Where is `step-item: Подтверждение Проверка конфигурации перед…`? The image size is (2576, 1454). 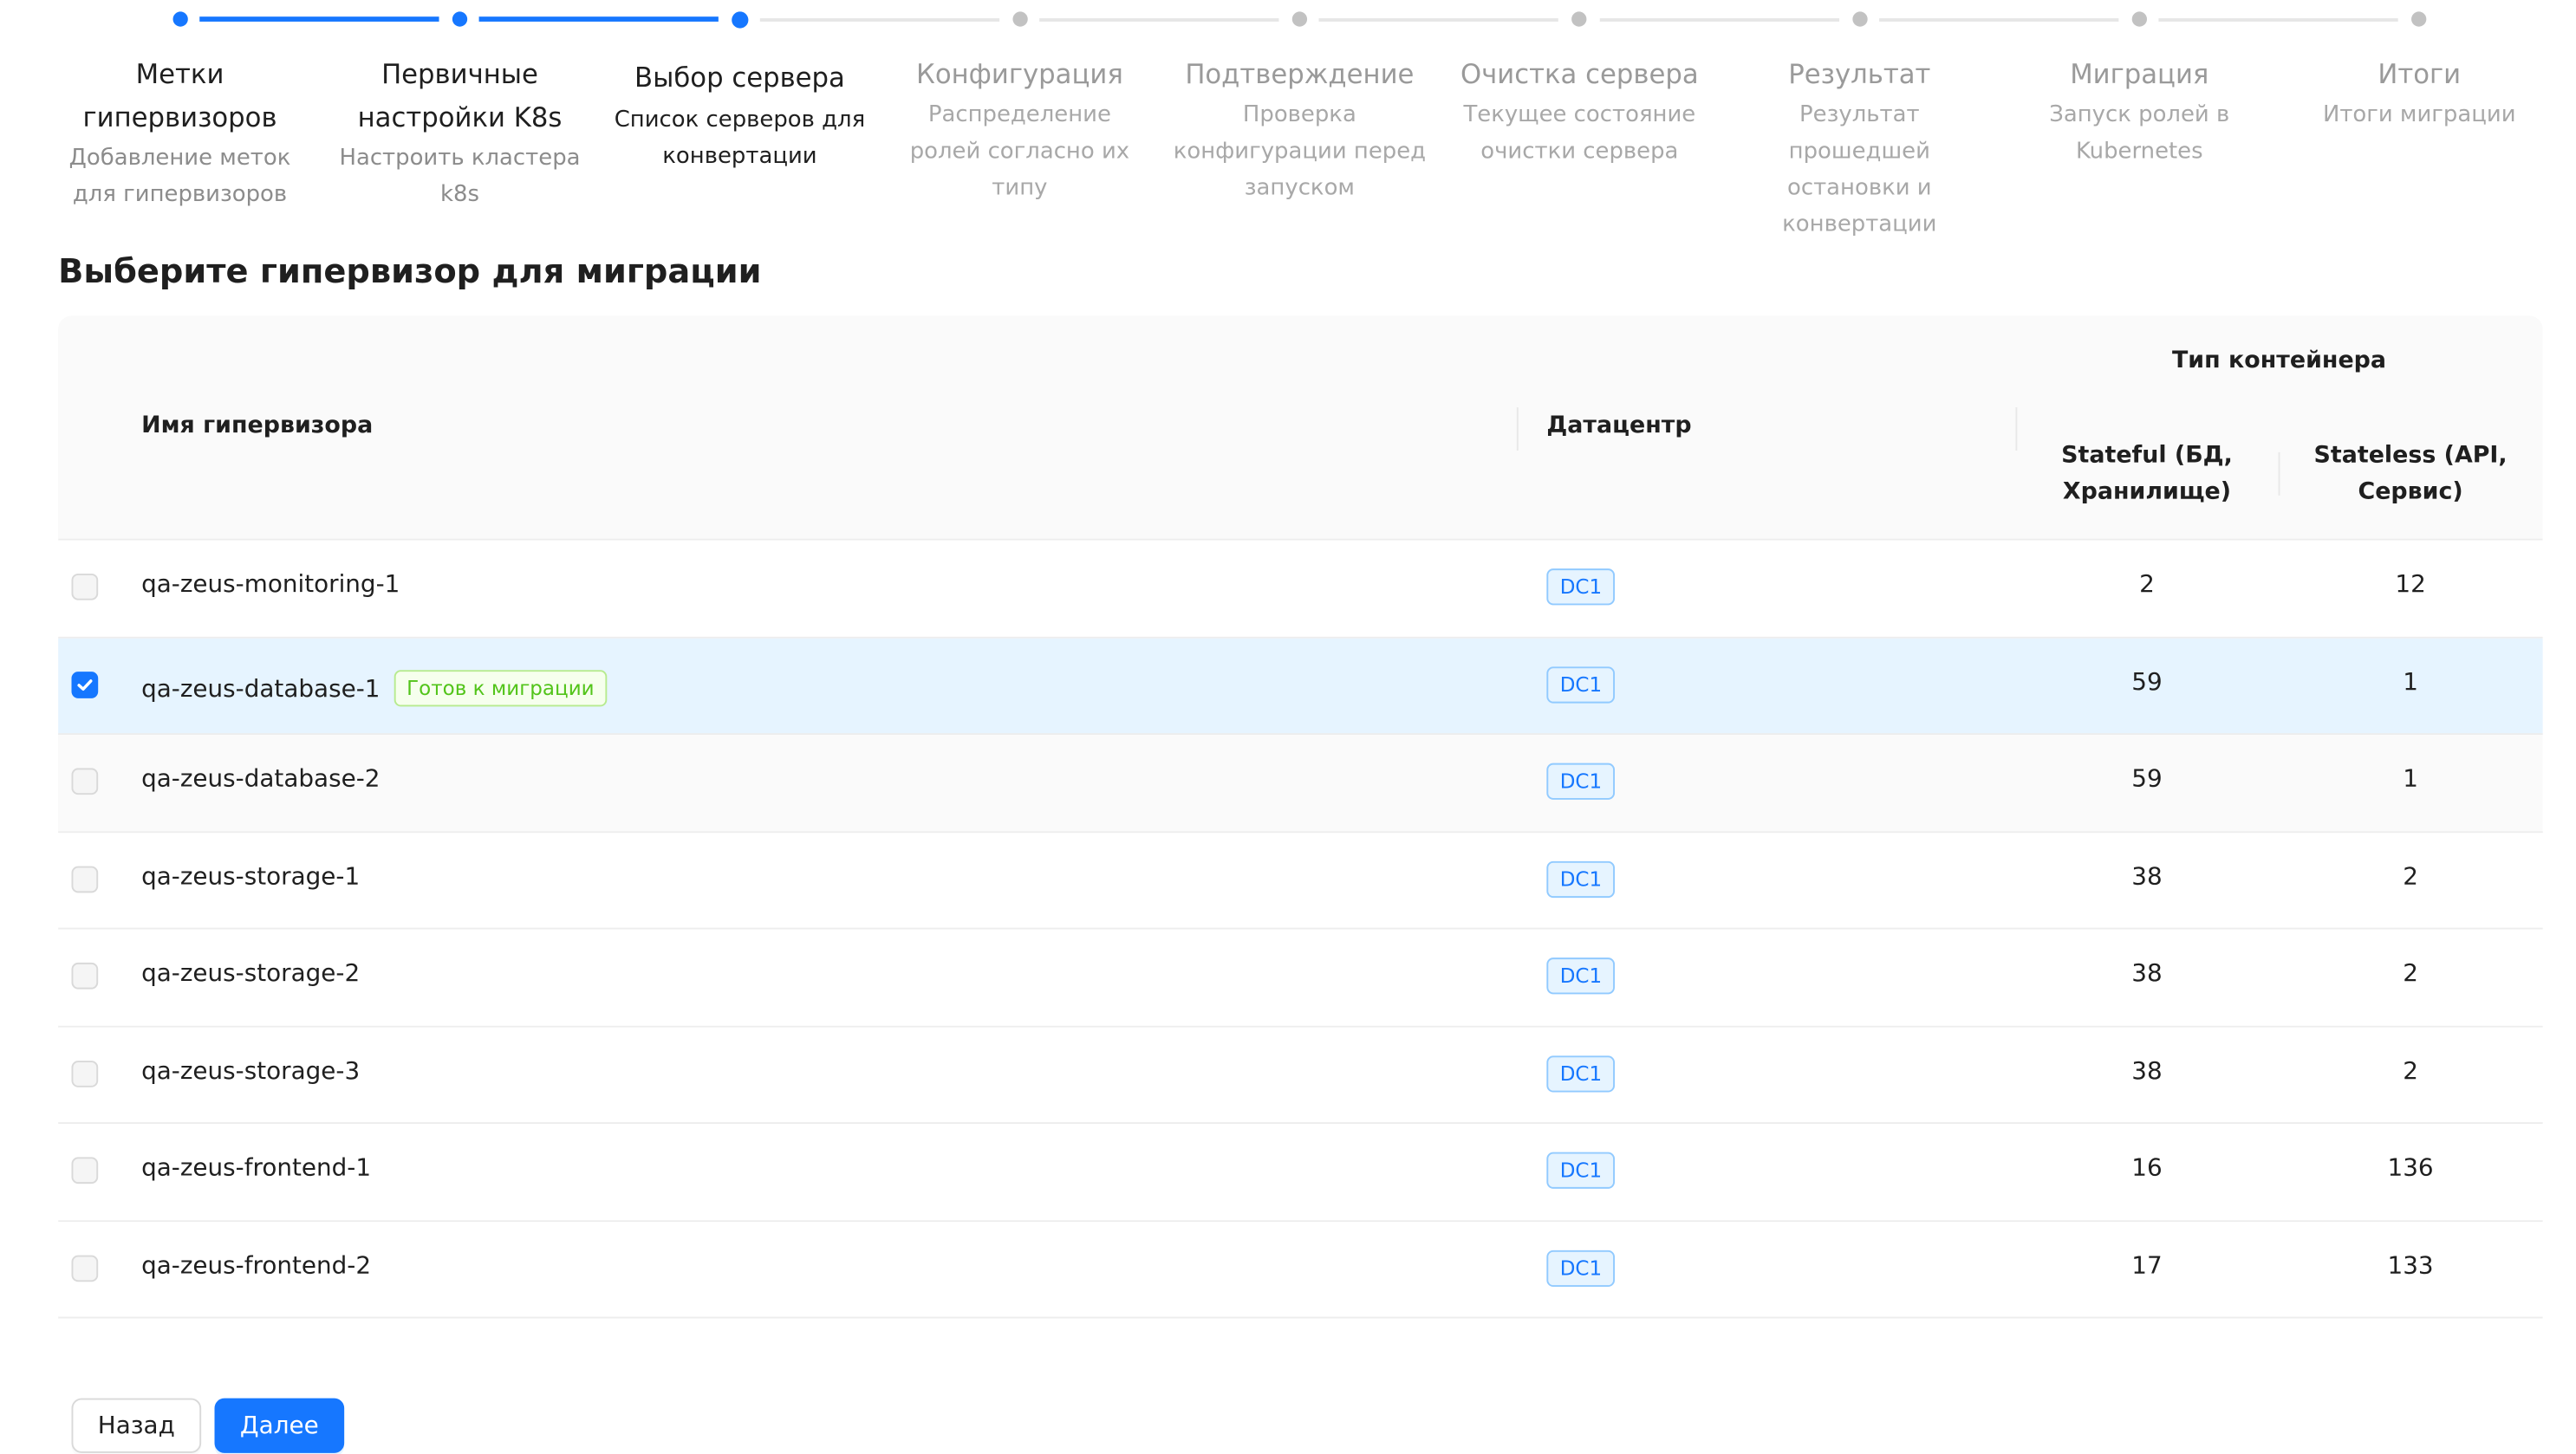
step-item: Подтверждение Проверка конфигурации перед… is located at coordinates (1359, 103).